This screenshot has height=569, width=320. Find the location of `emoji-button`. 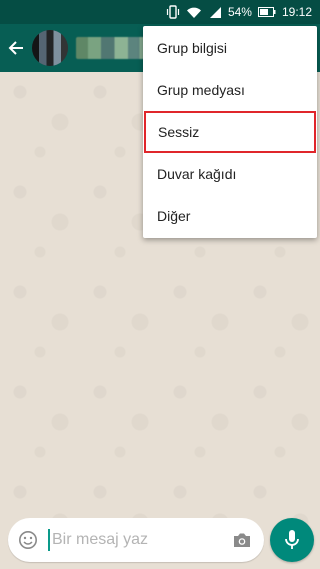

emoji-button is located at coordinates (28, 540).